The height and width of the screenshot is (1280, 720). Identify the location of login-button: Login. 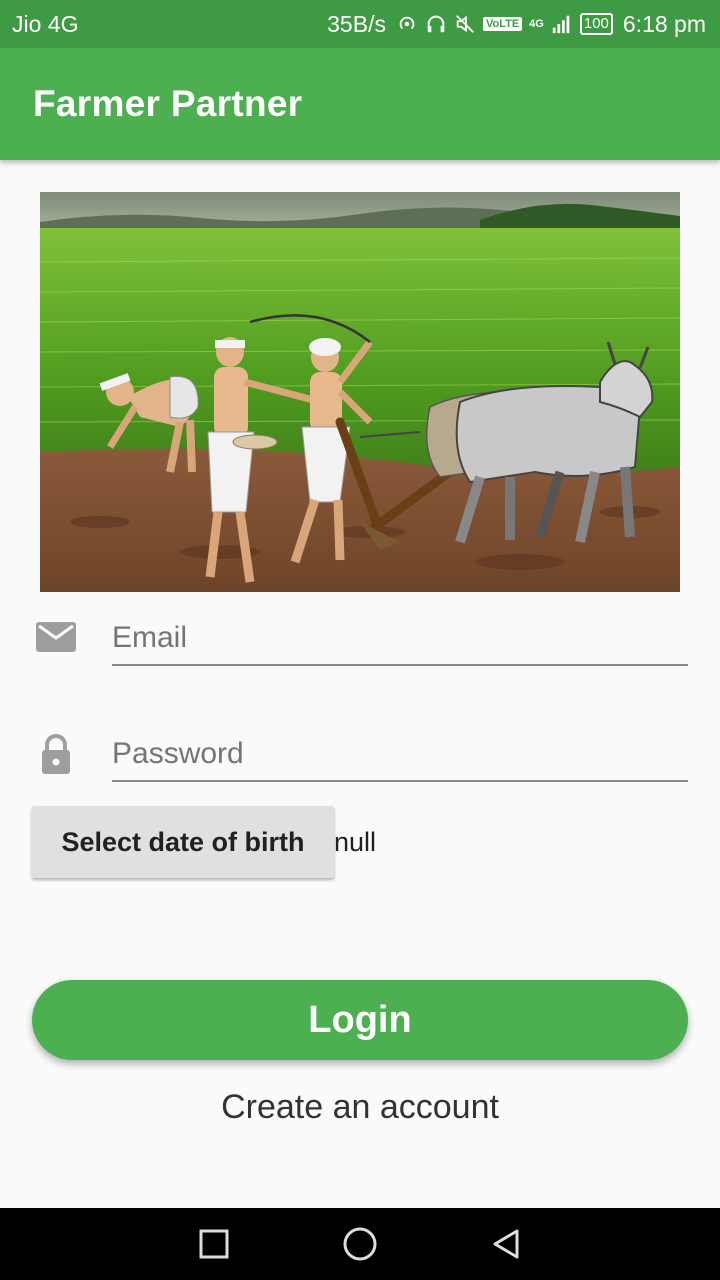
(360, 1020).